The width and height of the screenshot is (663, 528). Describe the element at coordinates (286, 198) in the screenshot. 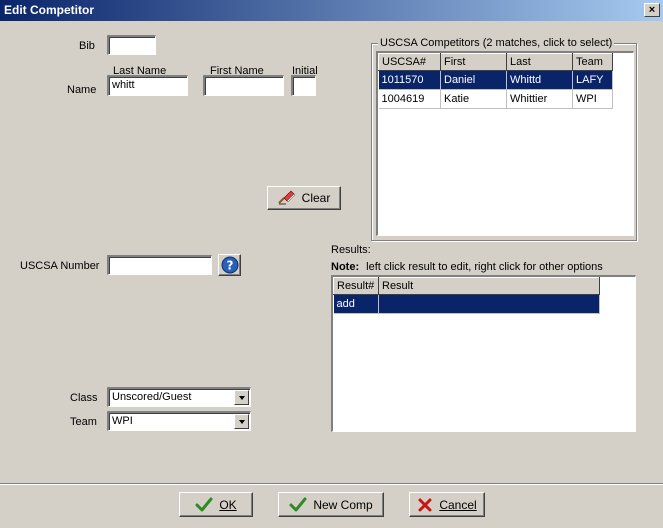

I see `eraser-icon` at that location.